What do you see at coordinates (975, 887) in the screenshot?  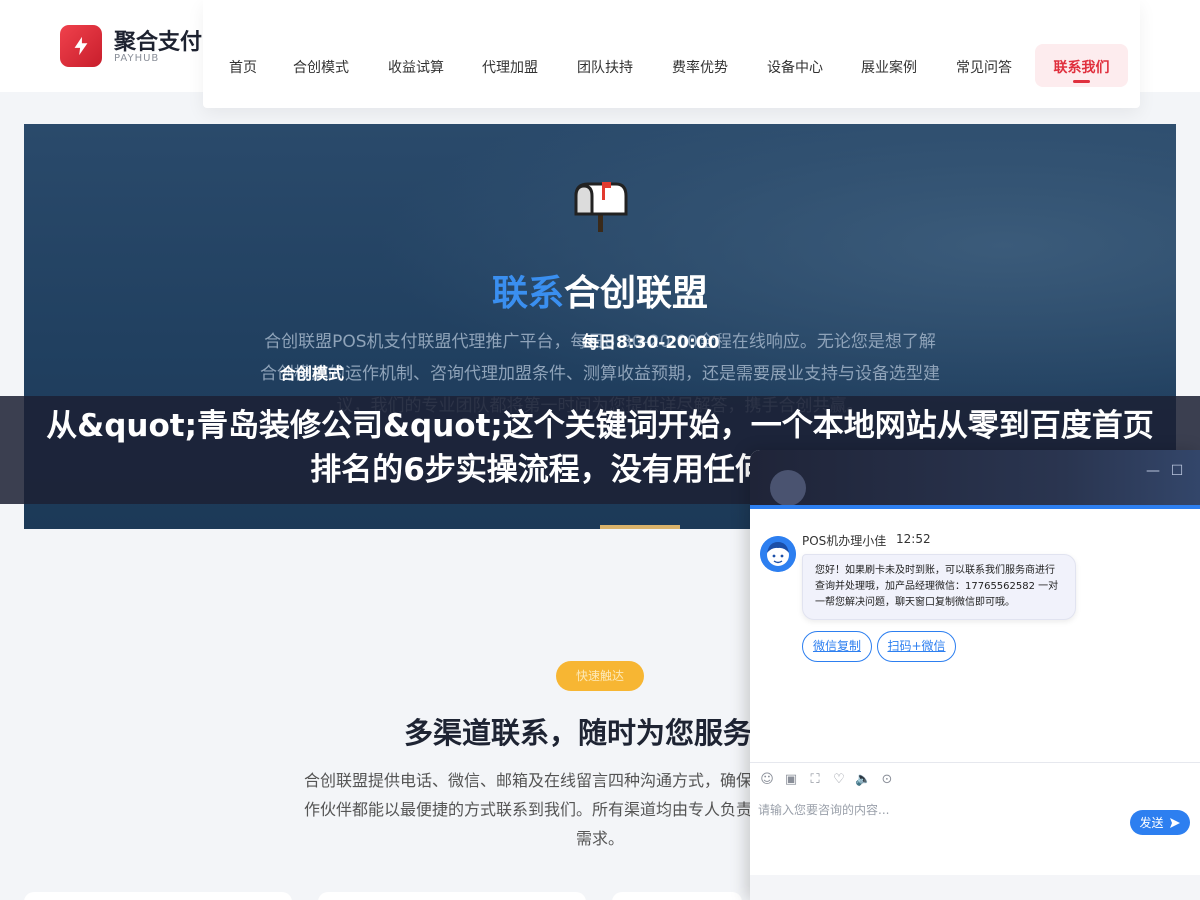 I see `chat-footer` at bounding box center [975, 887].